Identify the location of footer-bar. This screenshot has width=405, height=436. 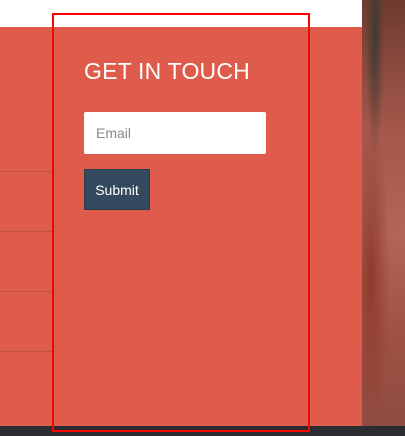
(202, 431).